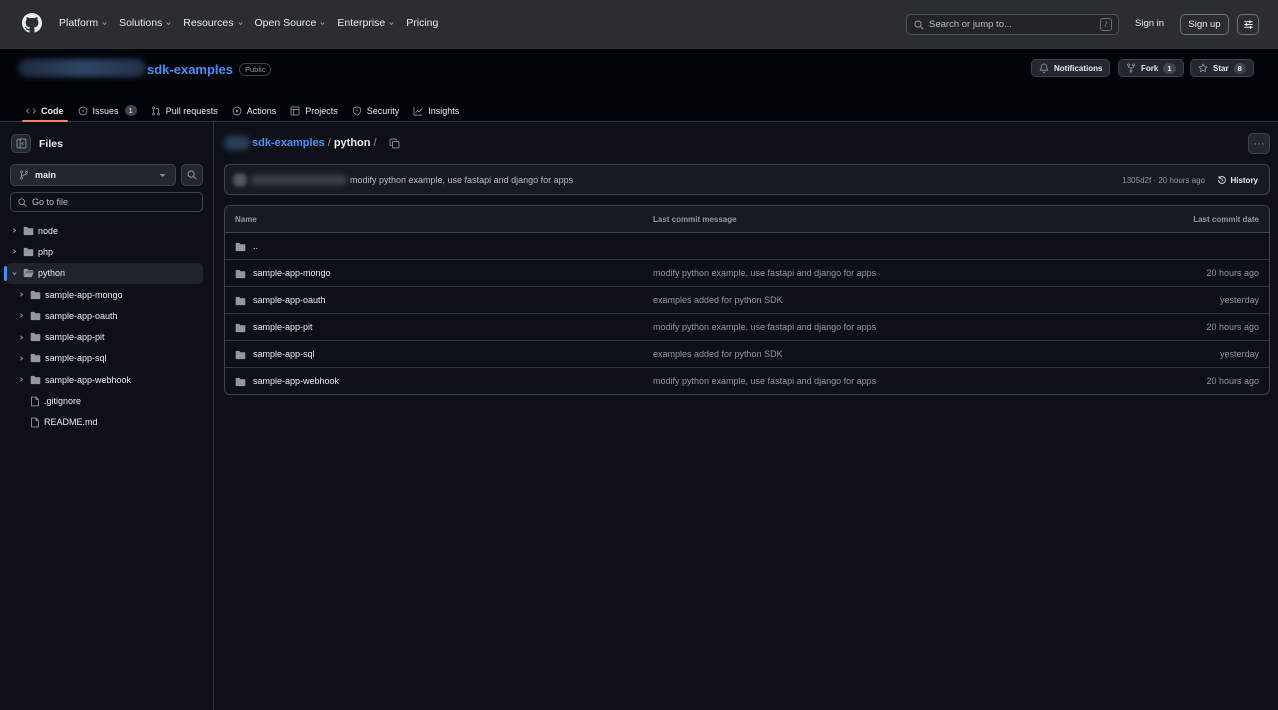 The width and height of the screenshot is (1278, 710). Describe the element at coordinates (32, 23) in the screenshot. I see `github-logo-icon` at that location.